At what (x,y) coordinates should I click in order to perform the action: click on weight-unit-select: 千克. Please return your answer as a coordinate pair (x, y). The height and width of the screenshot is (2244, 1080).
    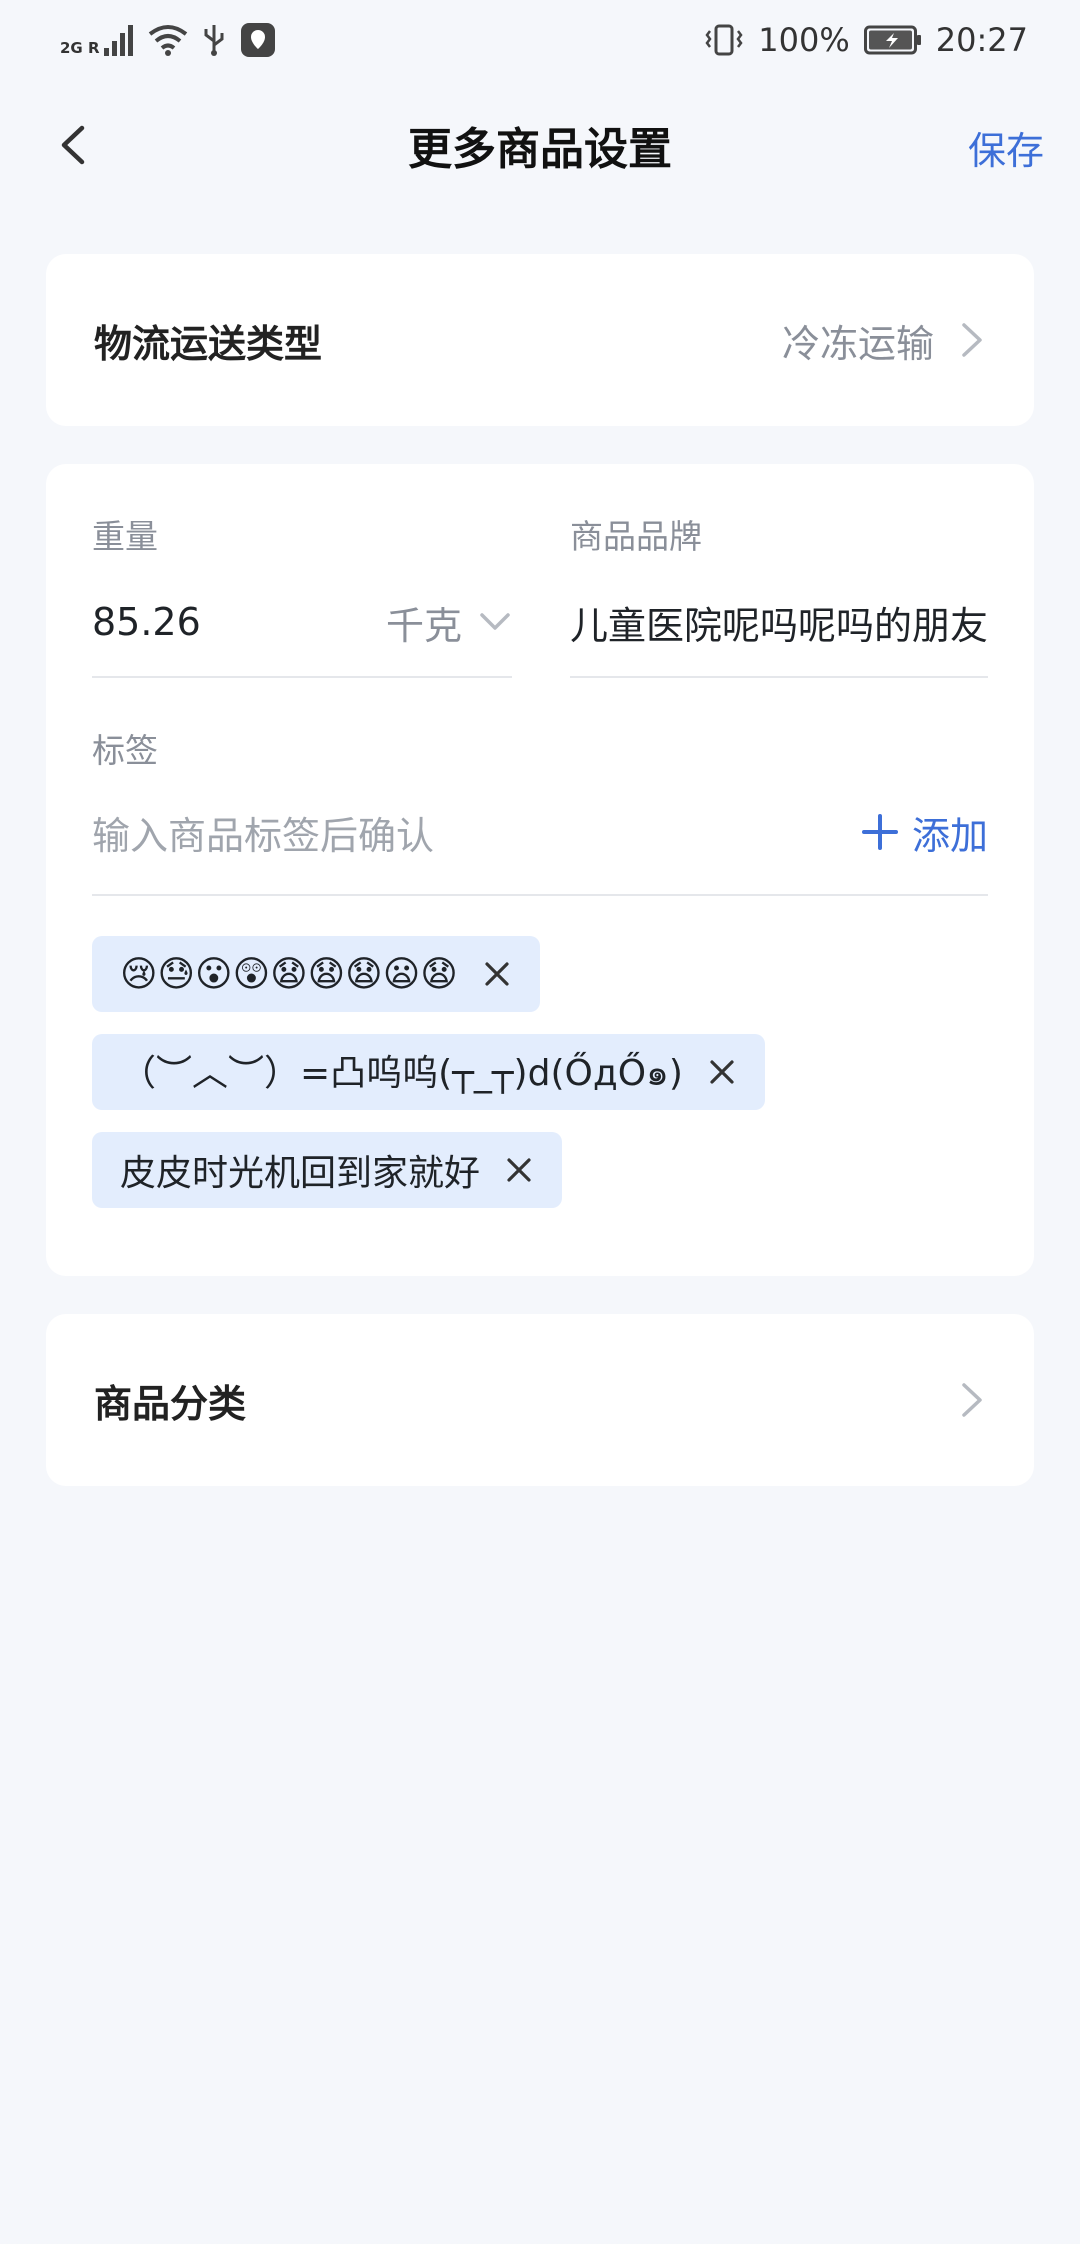
    Looking at the image, I should click on (449, 622).